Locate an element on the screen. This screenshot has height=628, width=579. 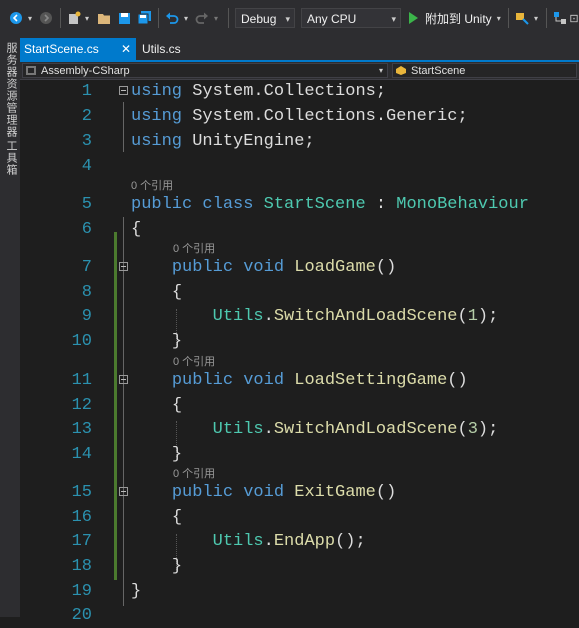
tab-startscene: StartScene.cs ✕ is located at coordinates (78, 49).